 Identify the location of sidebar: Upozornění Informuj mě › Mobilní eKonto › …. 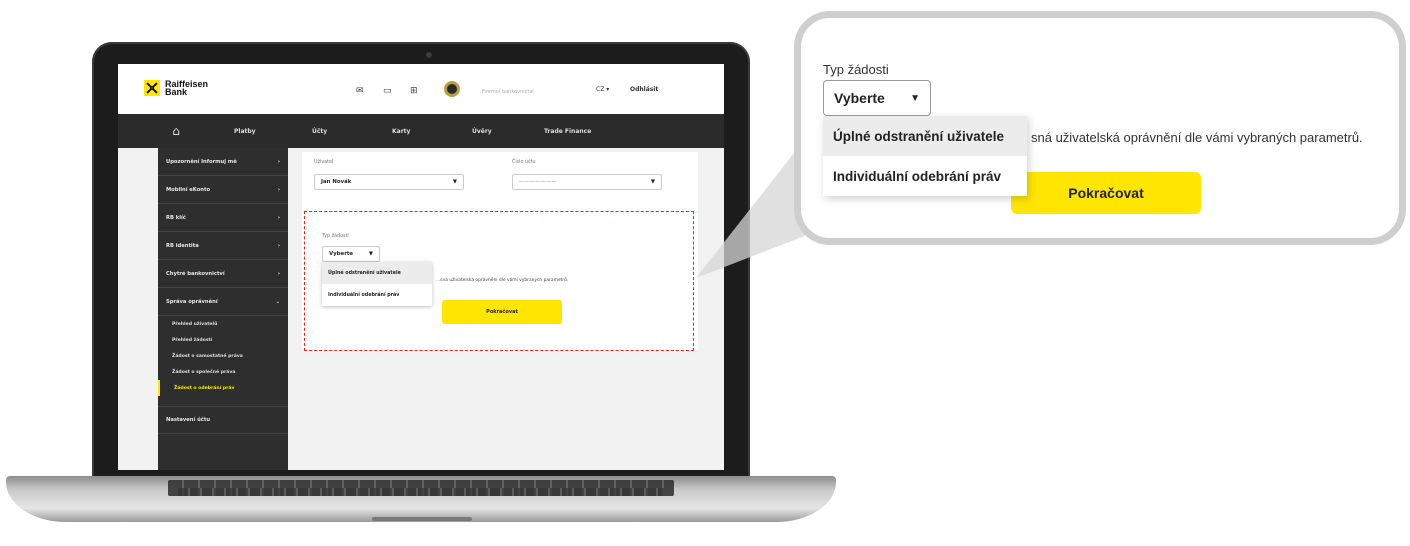
(223, 309).